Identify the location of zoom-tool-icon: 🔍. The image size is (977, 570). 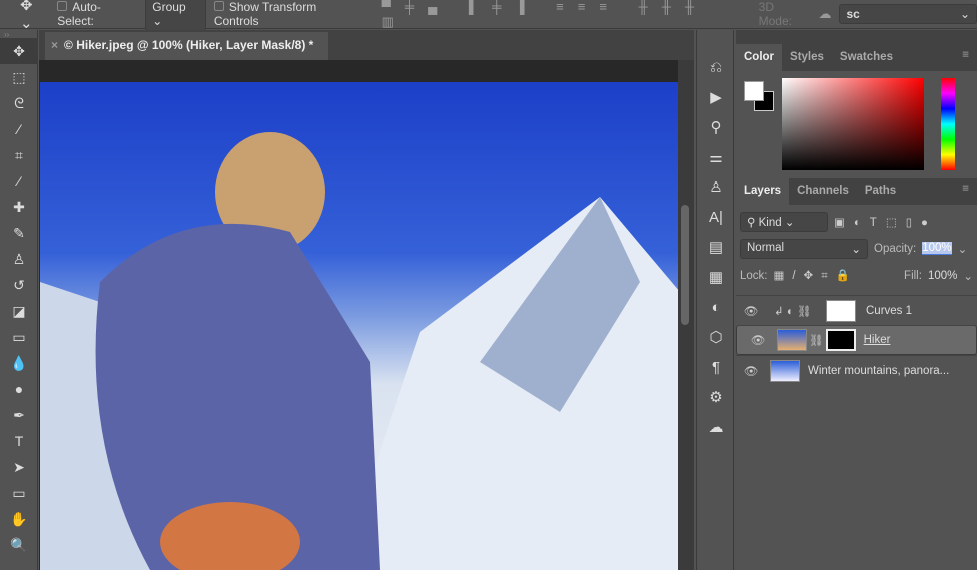
(19, 545).